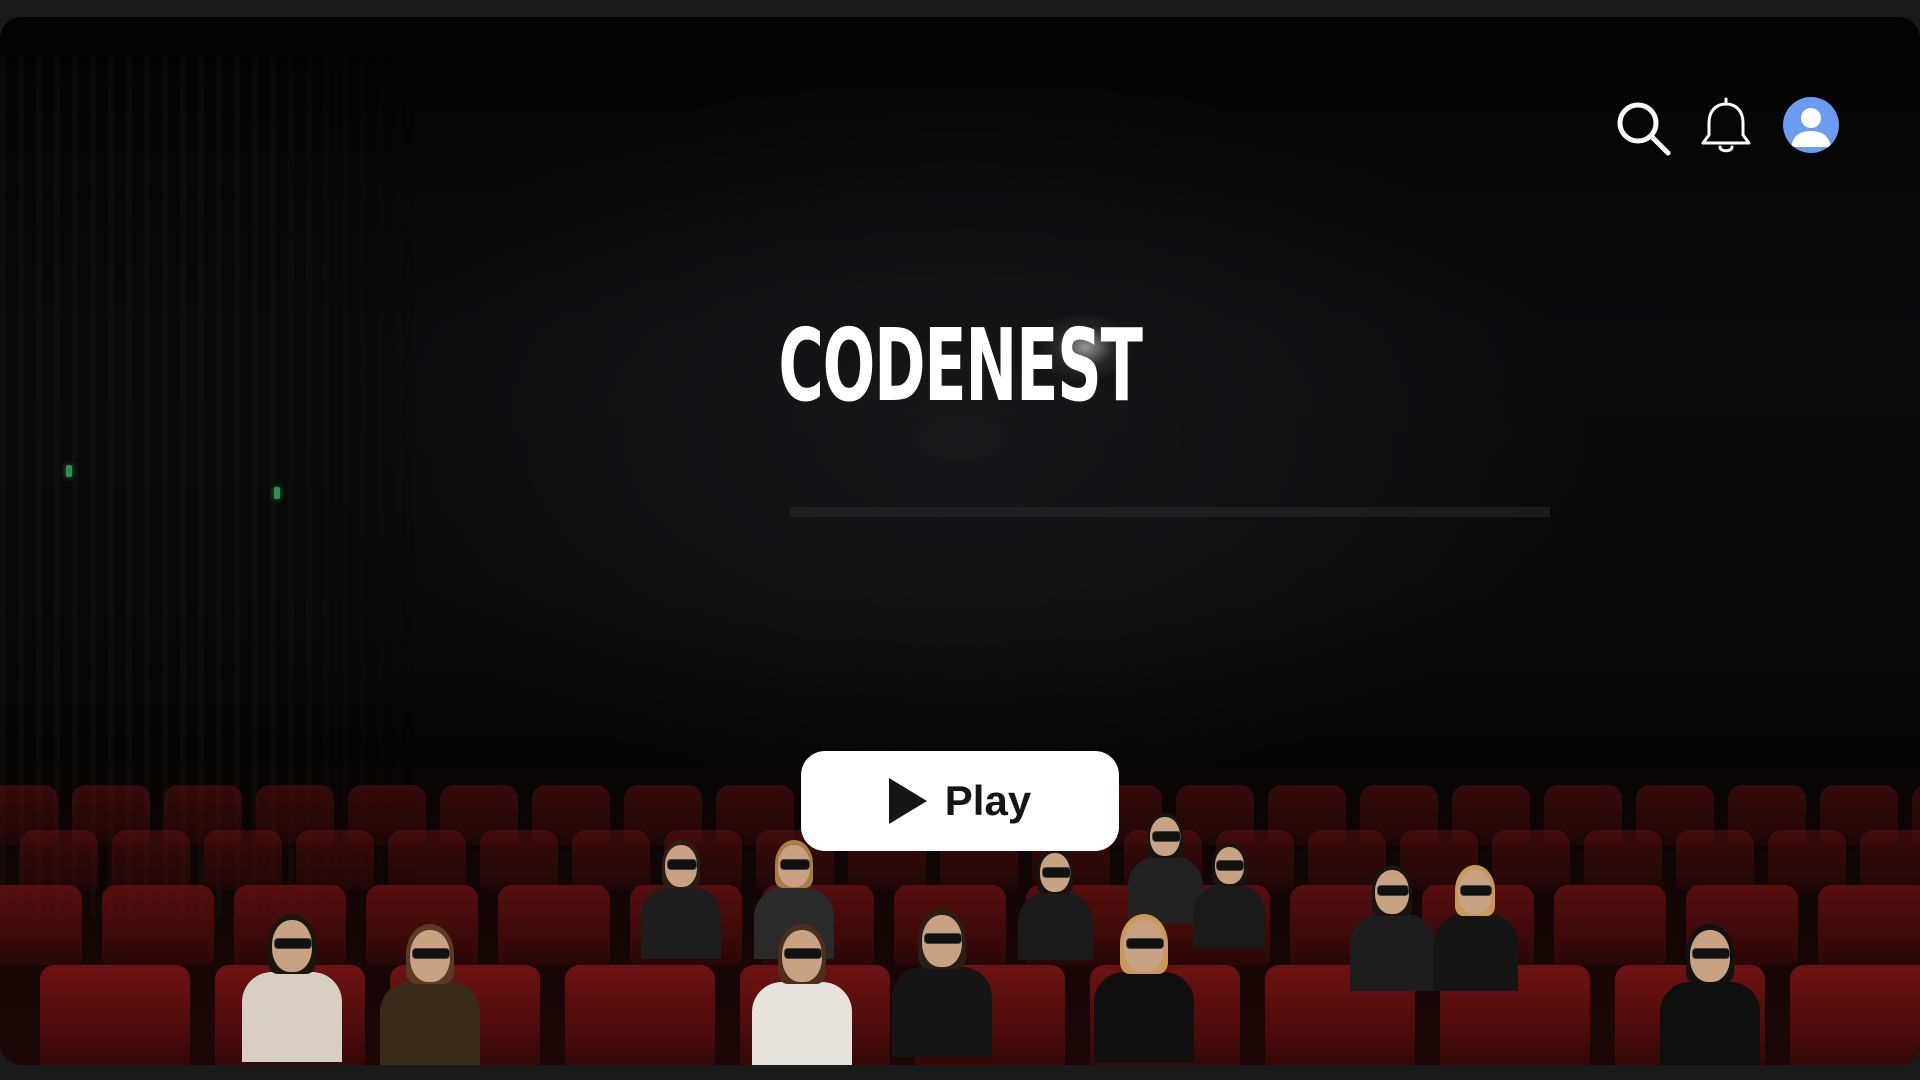 Image resolution: width=1920 pixels, height=1080 pixels. What do you see at coordinates (960, 365) in the screenshot?
I see `app-title: CODENEST` at bounding box center [960, 365].